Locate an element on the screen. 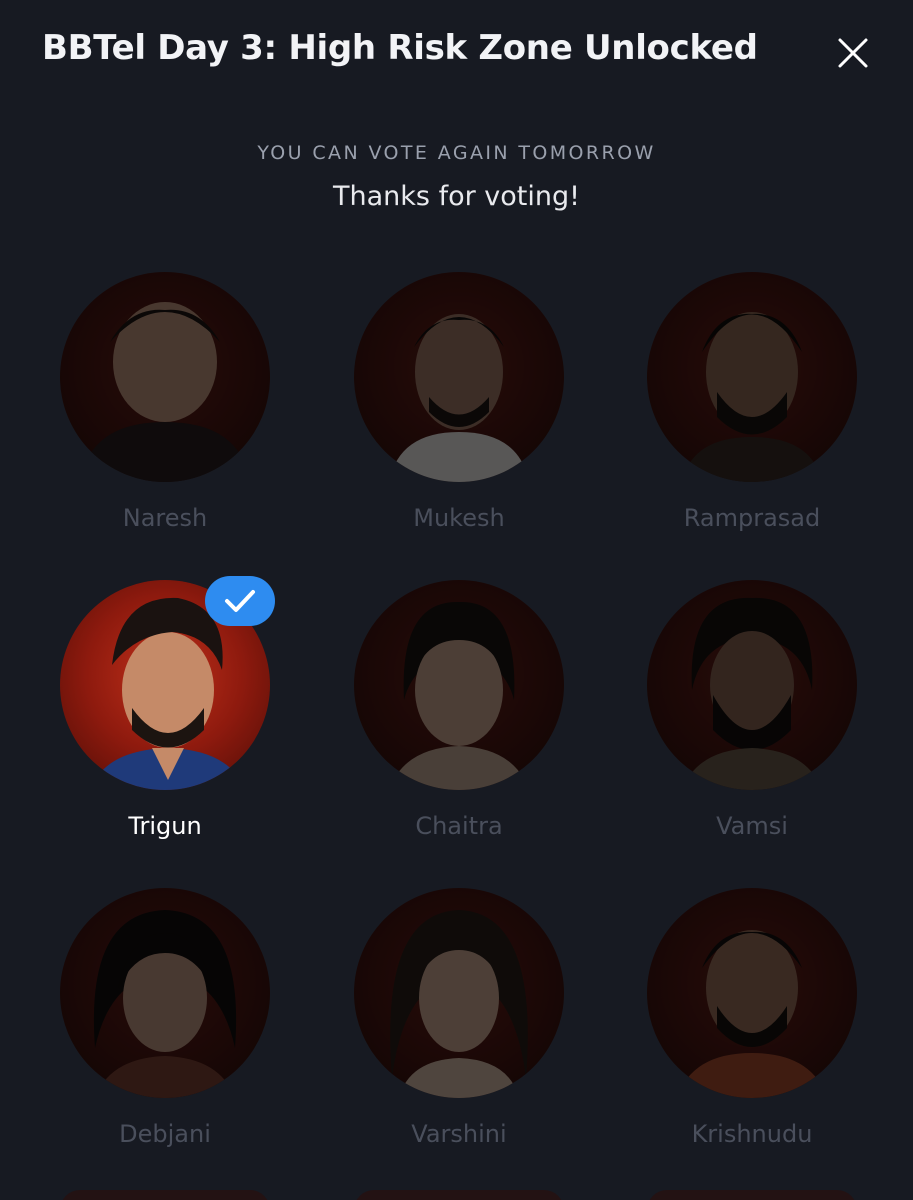 This screenshot has height=1200, width=913. contestant-card-varshini: Varshini is located at coordinates (459, 1033).